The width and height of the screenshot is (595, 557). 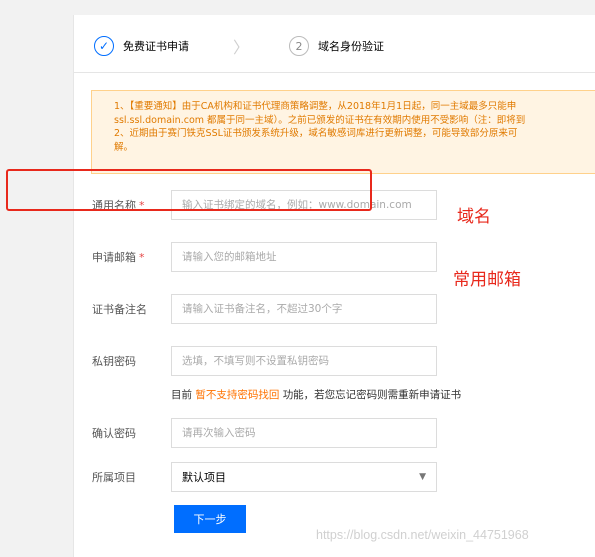 I want to click on project-select: 默认项目 ▼, so click(x=304, y=477).